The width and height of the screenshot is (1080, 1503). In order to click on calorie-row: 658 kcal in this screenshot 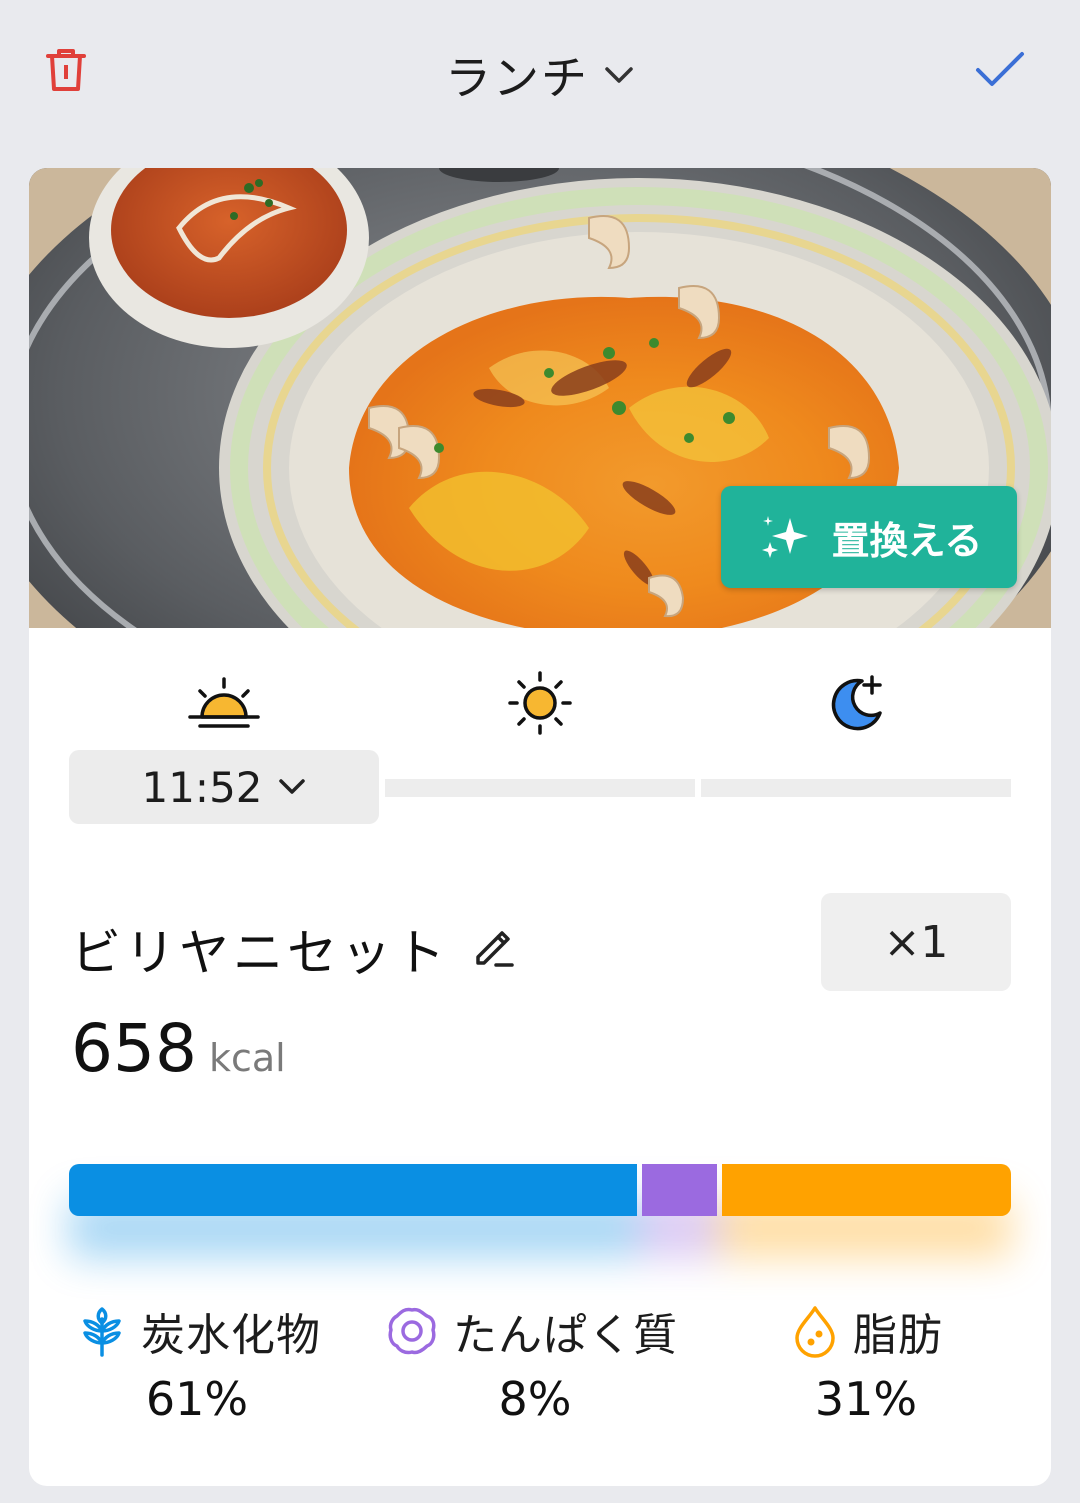, I will do `click(178, 1048)`.